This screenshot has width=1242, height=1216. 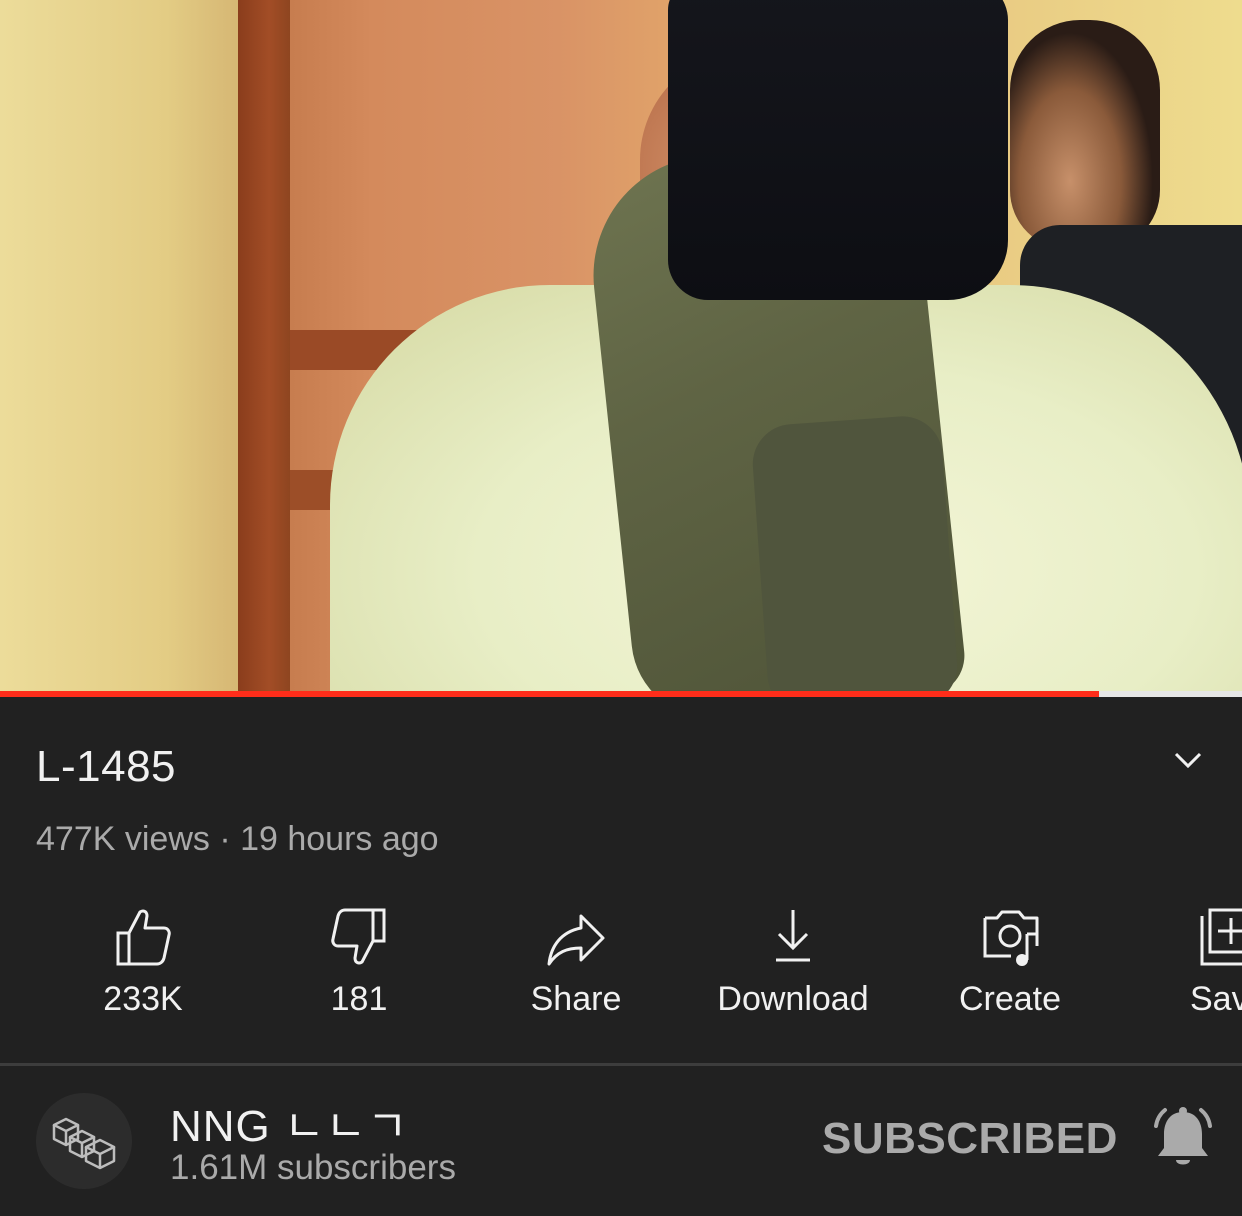 What do you see at coordinates (313, 1167) in the screenshot?
I see `subscriber-count: 1.61M subscribers` at bounding box center [313, 1167].